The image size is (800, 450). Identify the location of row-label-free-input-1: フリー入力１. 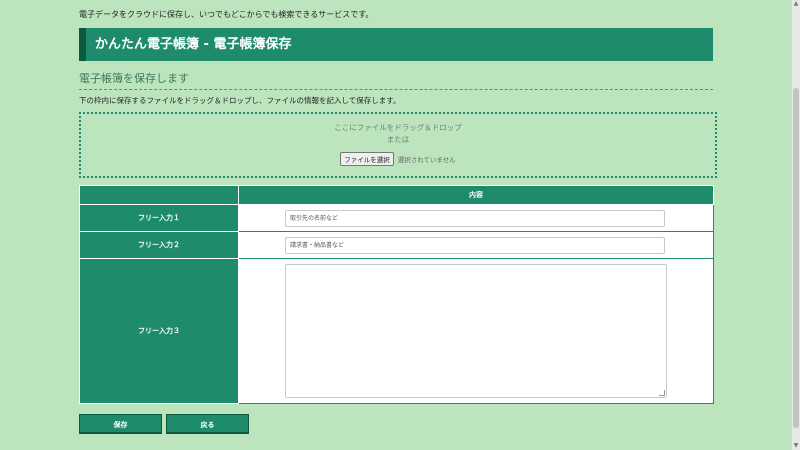
(159, 218).